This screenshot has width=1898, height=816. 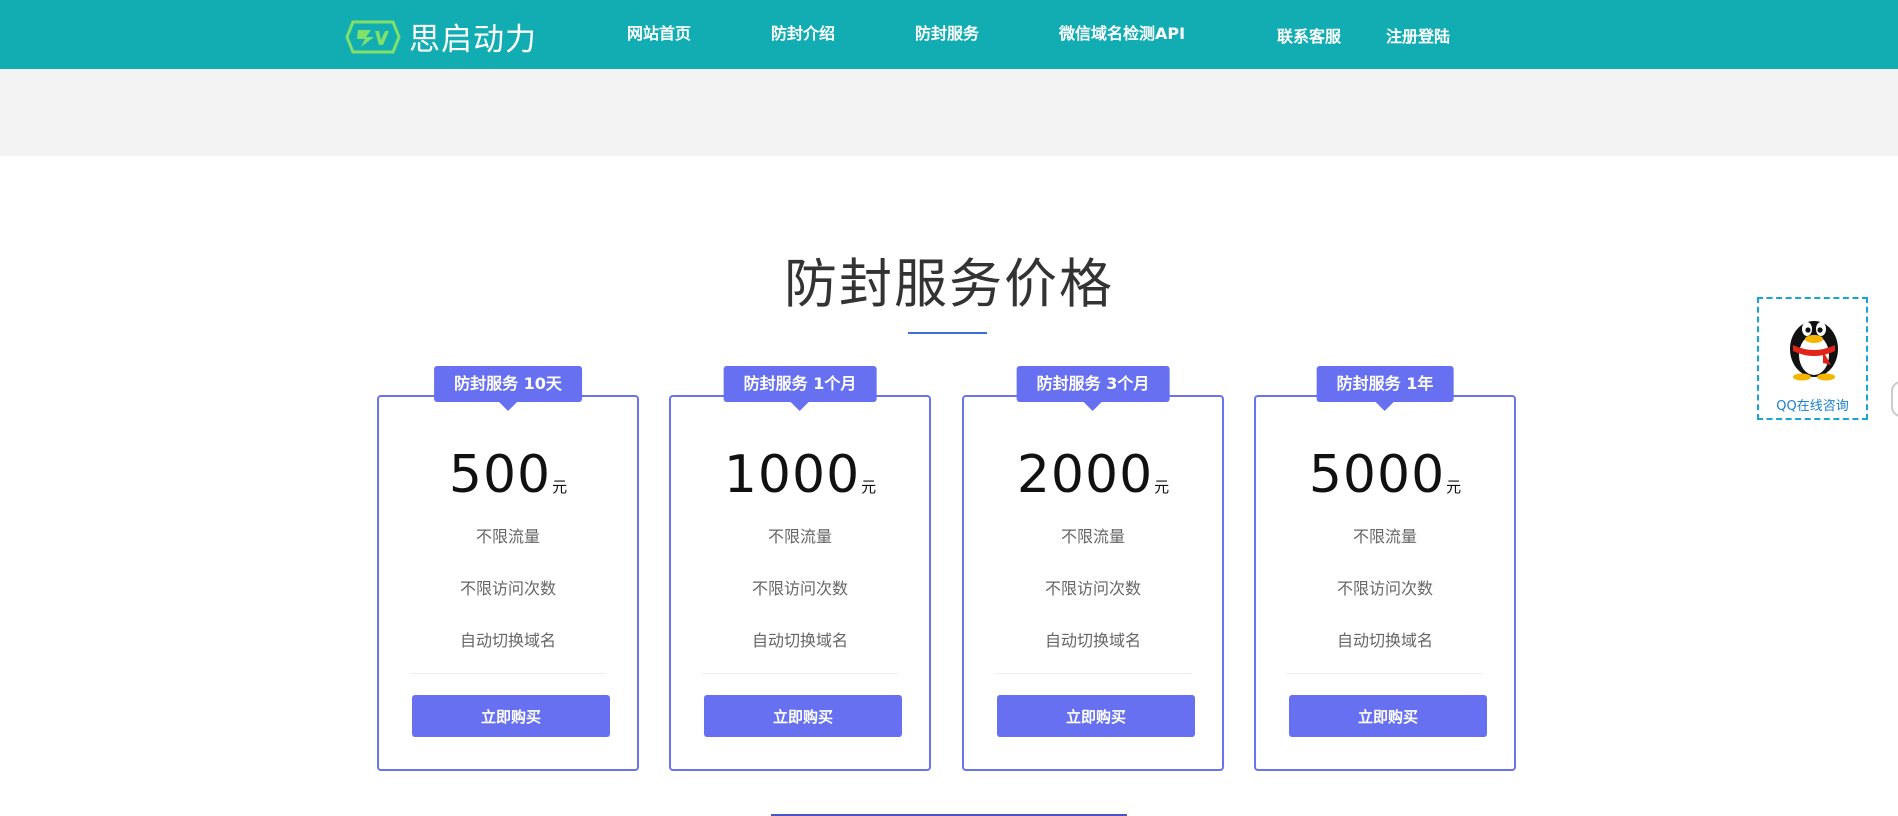 I want to click on pricing-card-10days: 防封服务 10天 500元 不限流量 不限访问次数 自动切换域名 立即购买, so click(x=508, y=568).